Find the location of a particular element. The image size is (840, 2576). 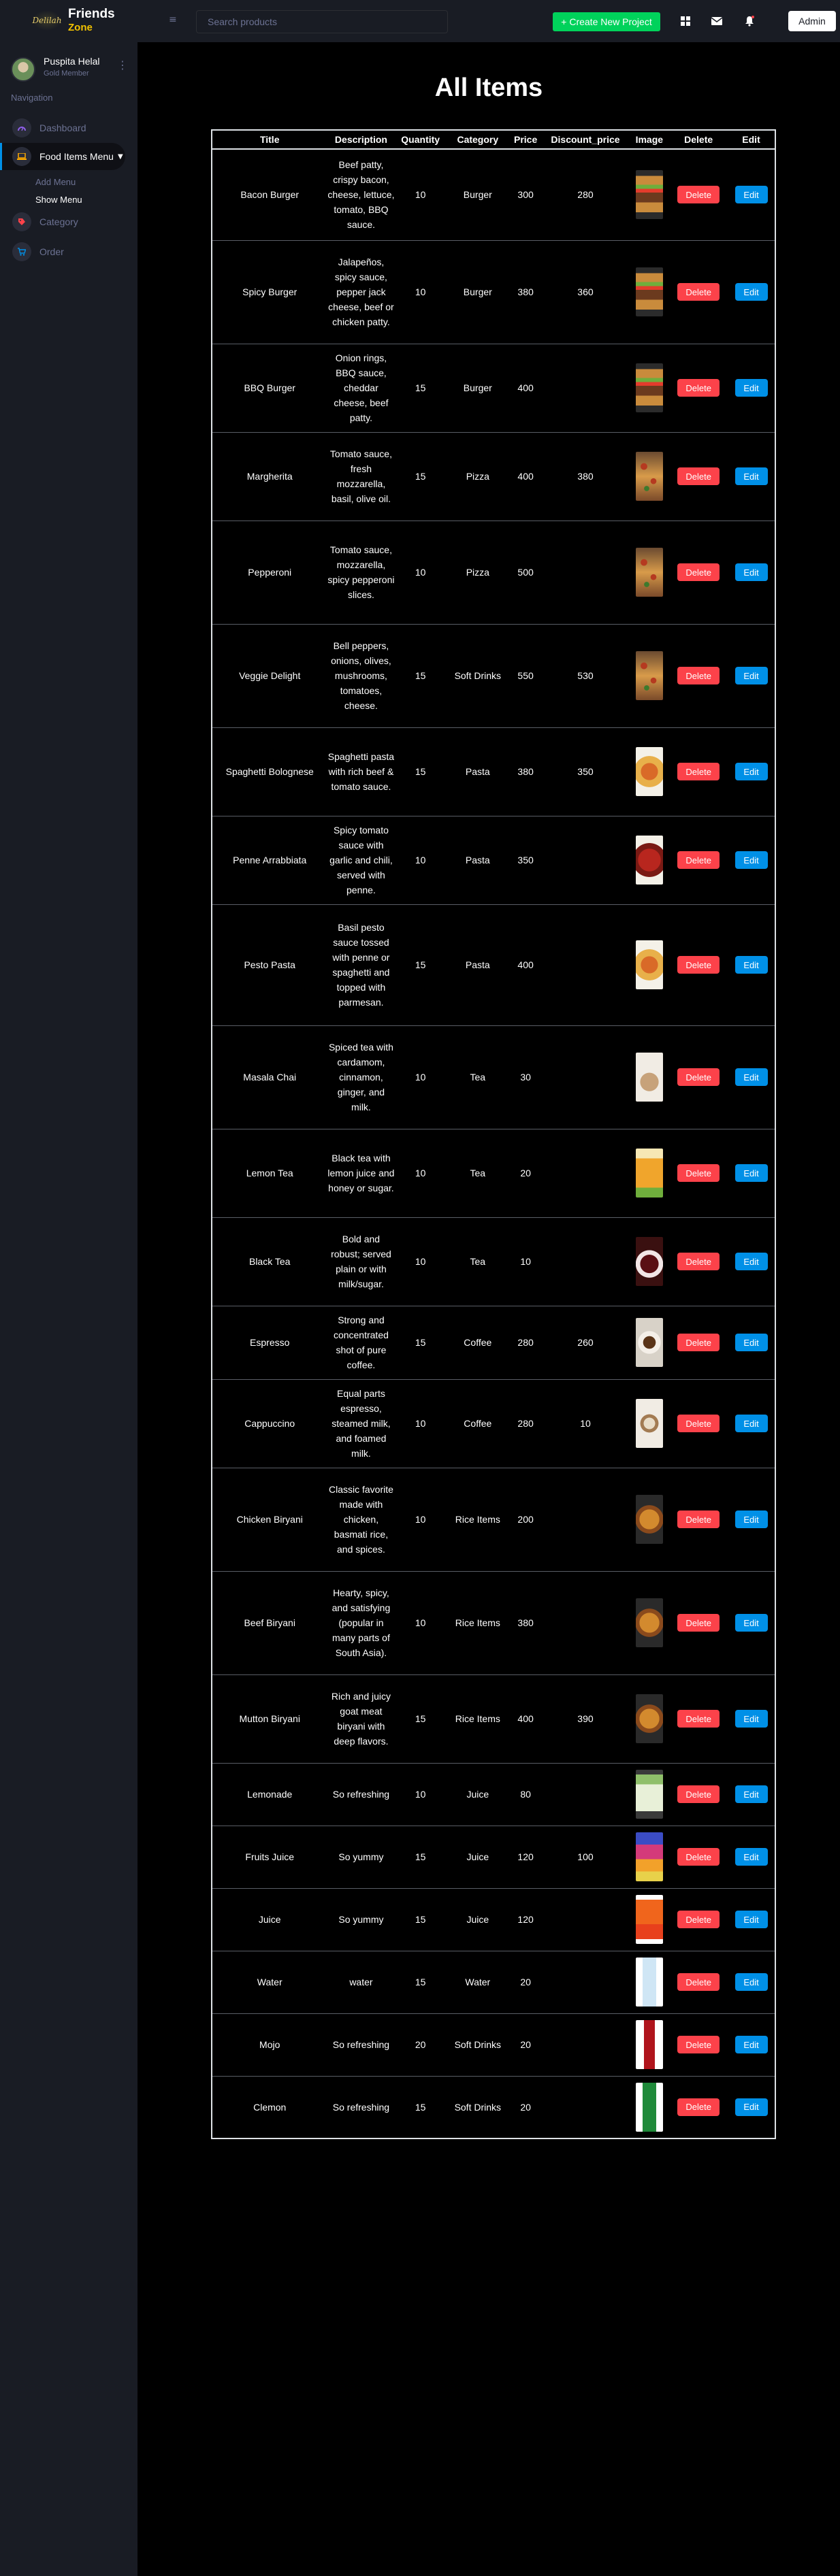

submenu-show-menu: Show Menu is located at coordinates (59, 200).